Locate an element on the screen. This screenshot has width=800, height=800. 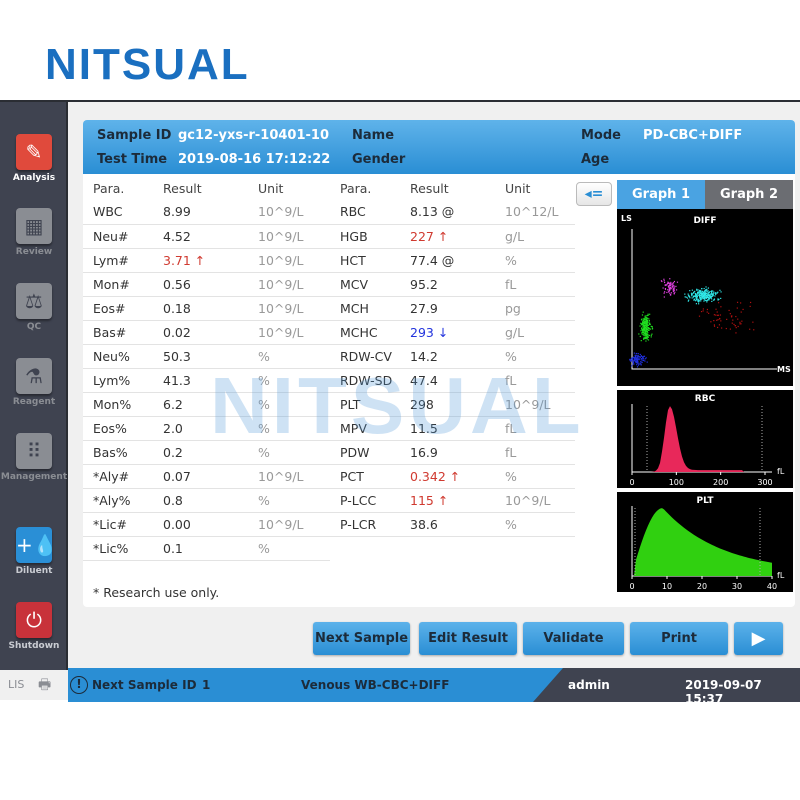
param-result: 0.18 is located at coordinates (200, 308).